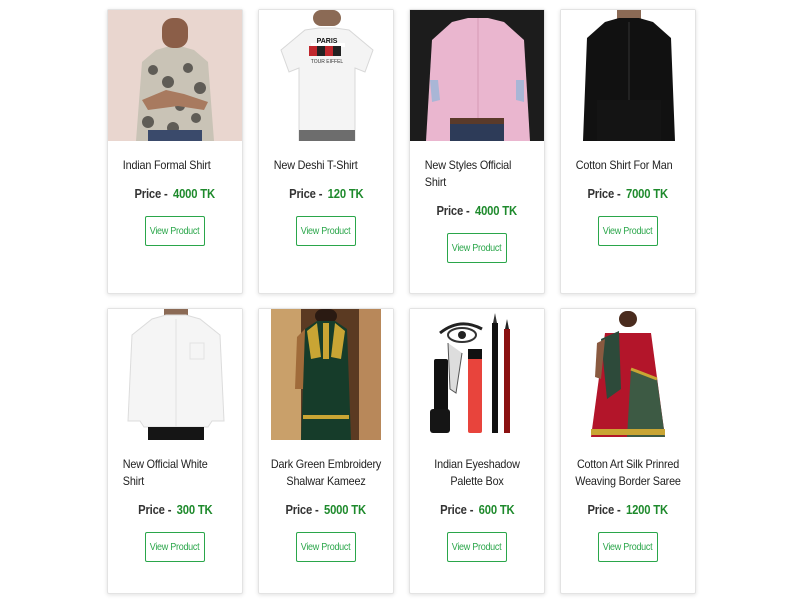 The height and width of the screenshot is (600, 800). What do you see at coordinates (477, 510) in the screenshot?
I see `product-price: Price - 600 TK` at bounding box center [477, 510].